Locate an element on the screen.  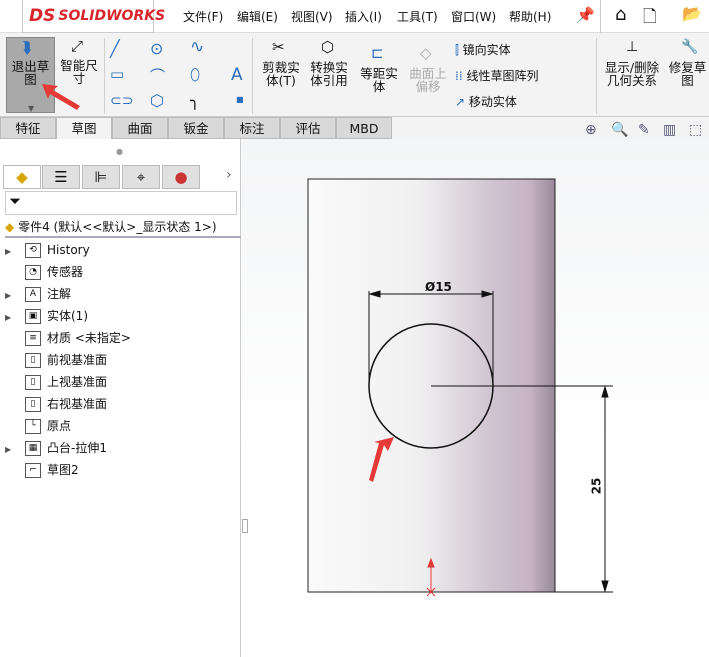
tab-mbd: MBD is located at coordinates (364, 128).